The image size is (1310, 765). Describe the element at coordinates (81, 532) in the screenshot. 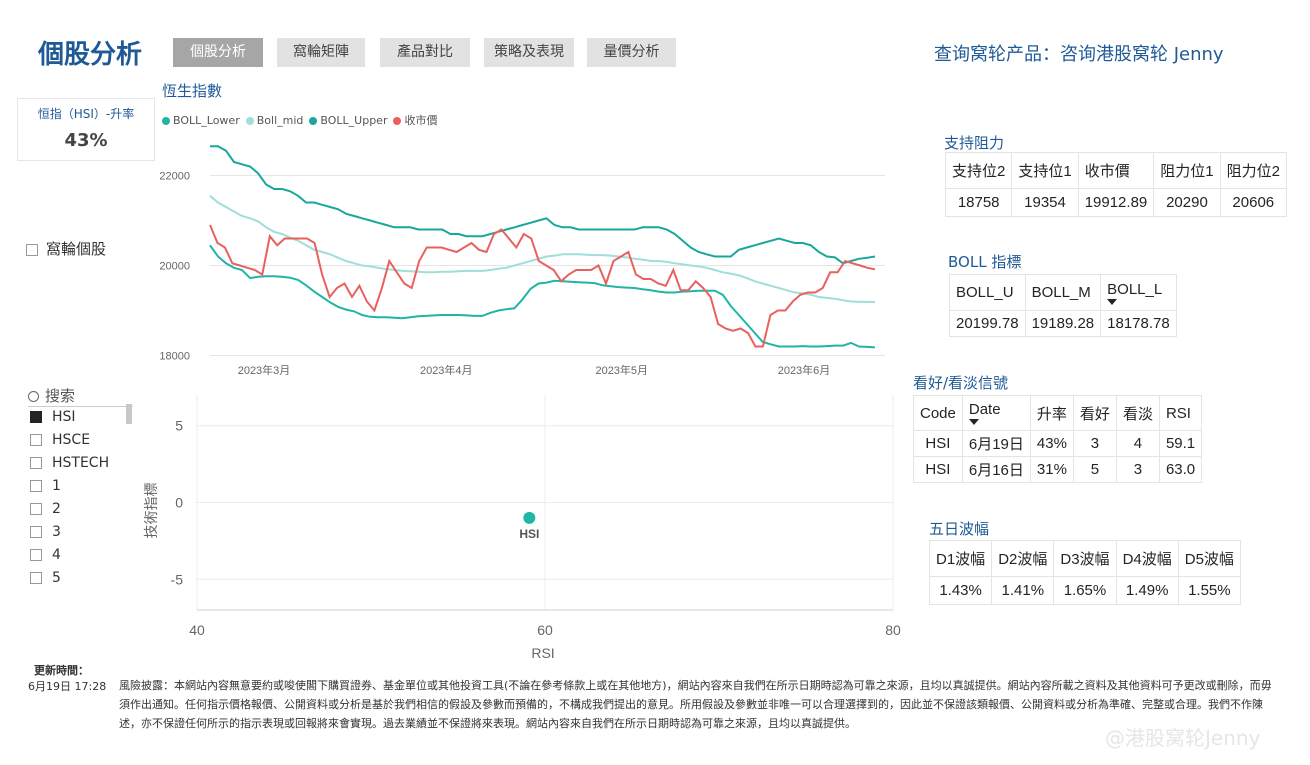

I see `slicer-item-3: 3` at that location.